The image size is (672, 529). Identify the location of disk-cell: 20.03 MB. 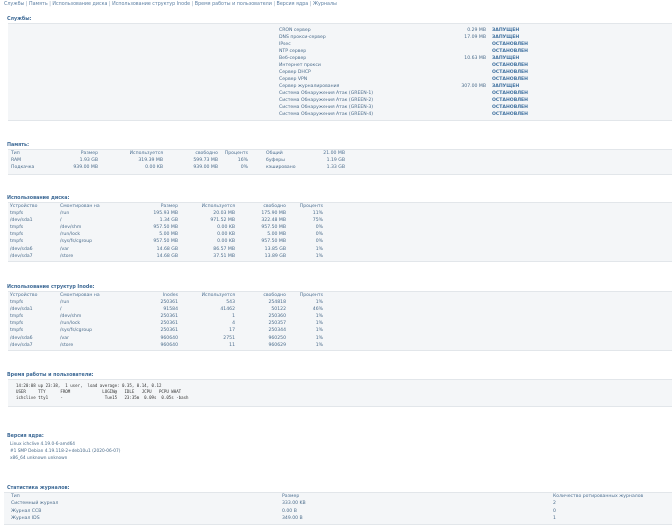
(224, 213).